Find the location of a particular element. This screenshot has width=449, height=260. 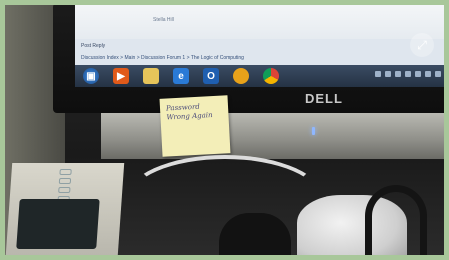

signature-text: Stella Hill is located at coordinates (163, 20).